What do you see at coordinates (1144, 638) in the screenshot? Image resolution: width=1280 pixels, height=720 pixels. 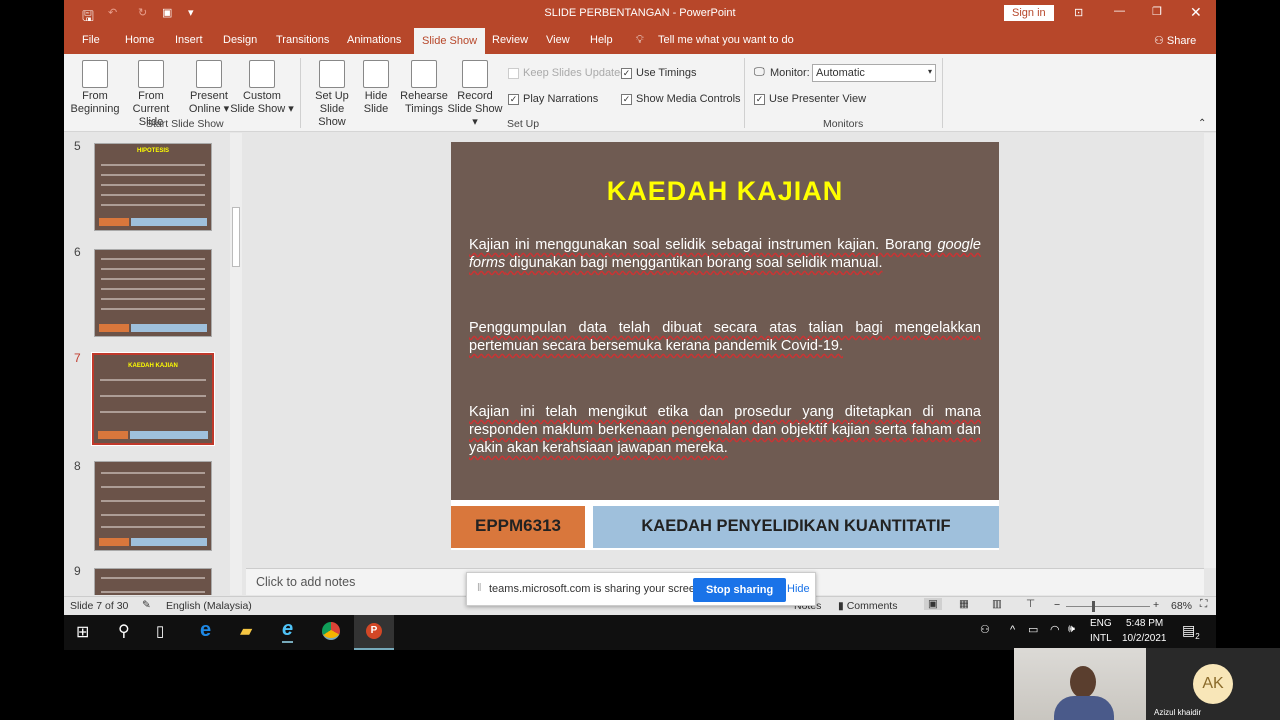 I see `clock-date: 10/2/2021` at bounding box center [1144, 638].